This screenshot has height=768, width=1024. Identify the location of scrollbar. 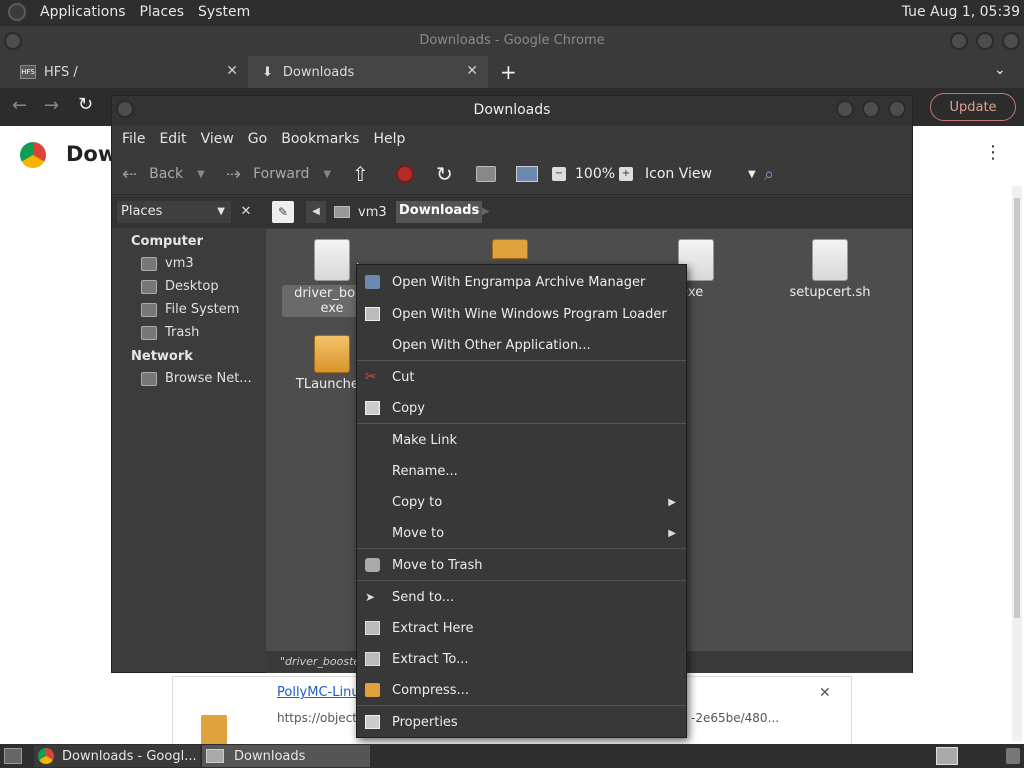
(1017, 463).